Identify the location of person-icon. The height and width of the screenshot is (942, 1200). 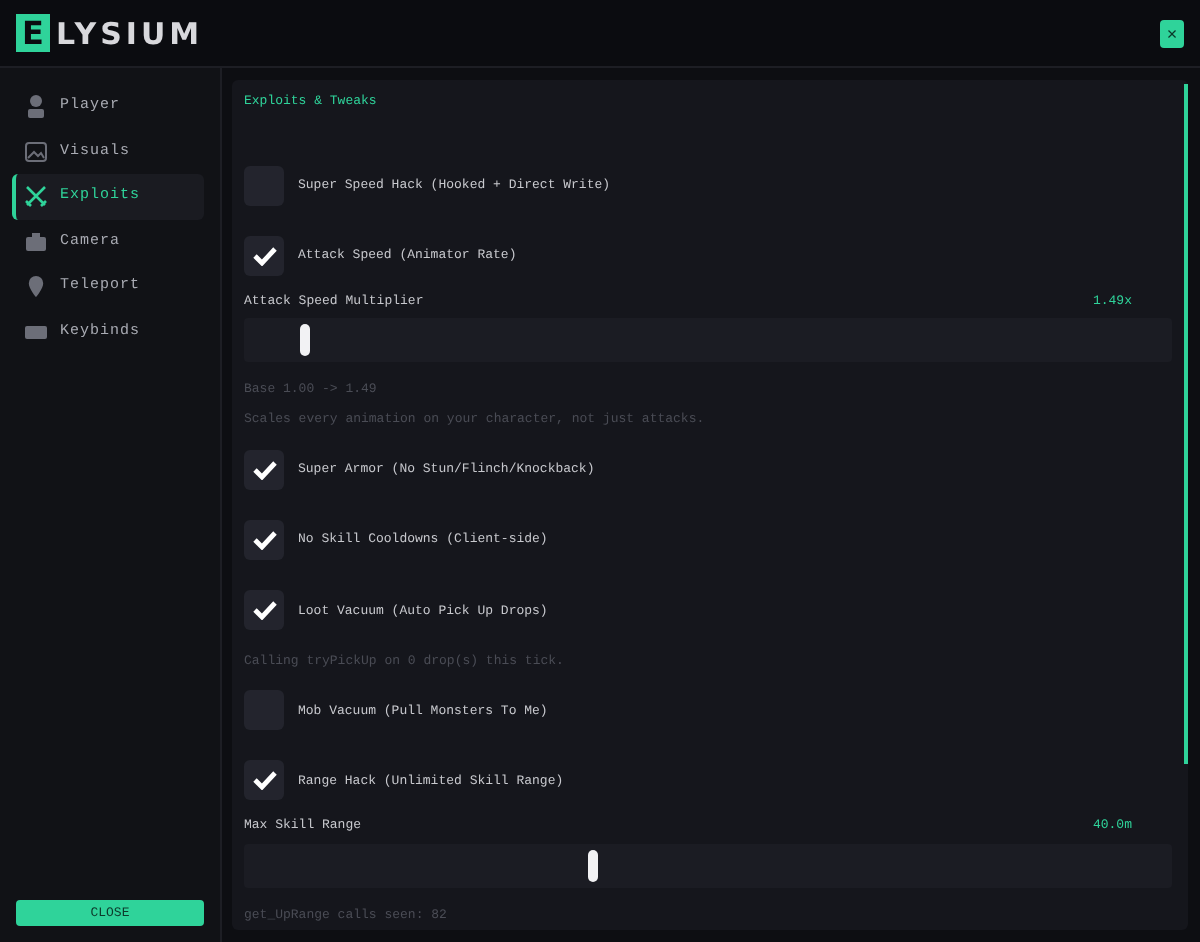
(36, 106).